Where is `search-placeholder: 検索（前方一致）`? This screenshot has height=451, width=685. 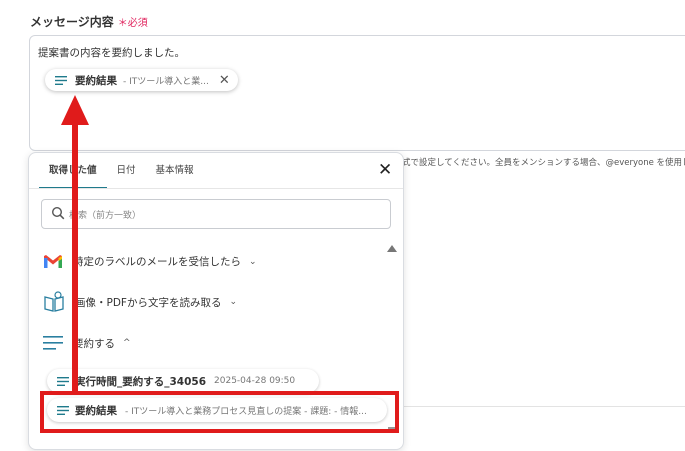
search-placeholder: 検索（前方一致） is located at coordinates (105, 216).